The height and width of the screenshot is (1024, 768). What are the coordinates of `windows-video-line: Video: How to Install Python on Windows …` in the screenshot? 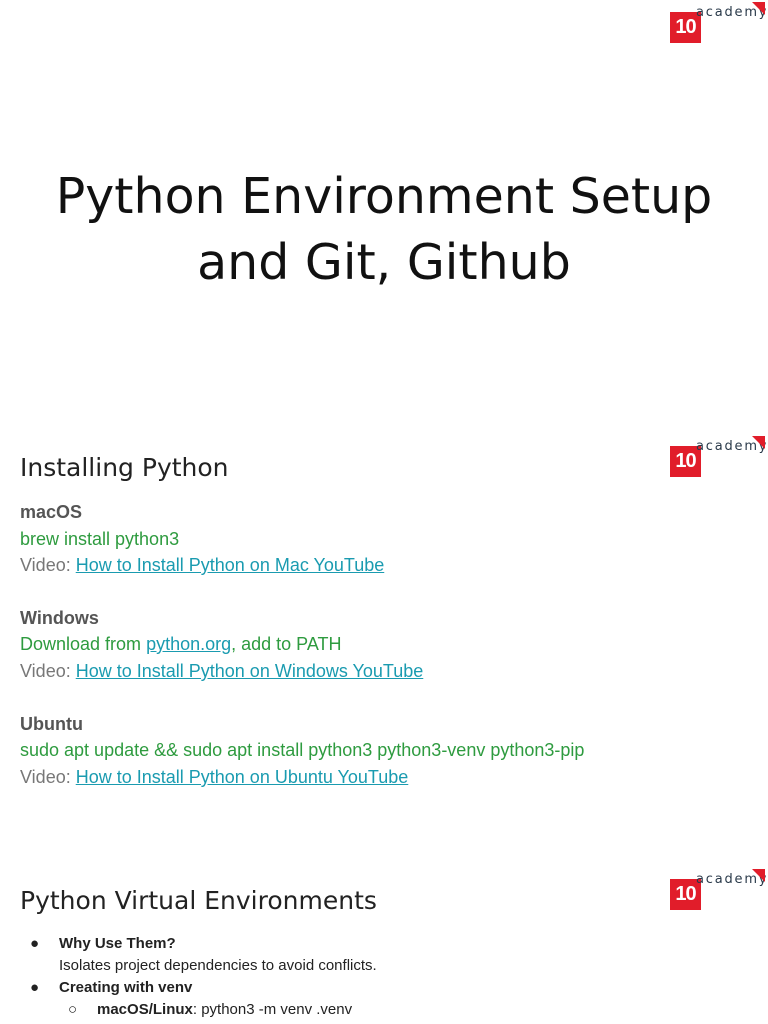 It's located at (221, 671).